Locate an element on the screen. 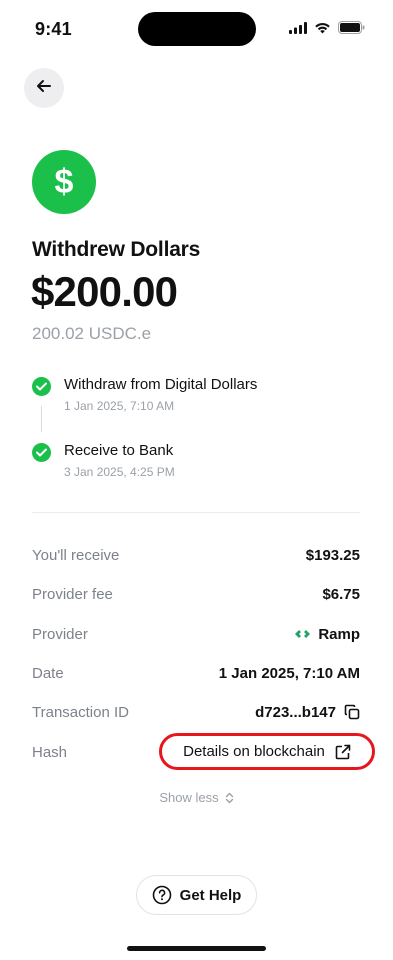  blockchain-details-label: Details on blockchain is located at coordinates (254, 751).